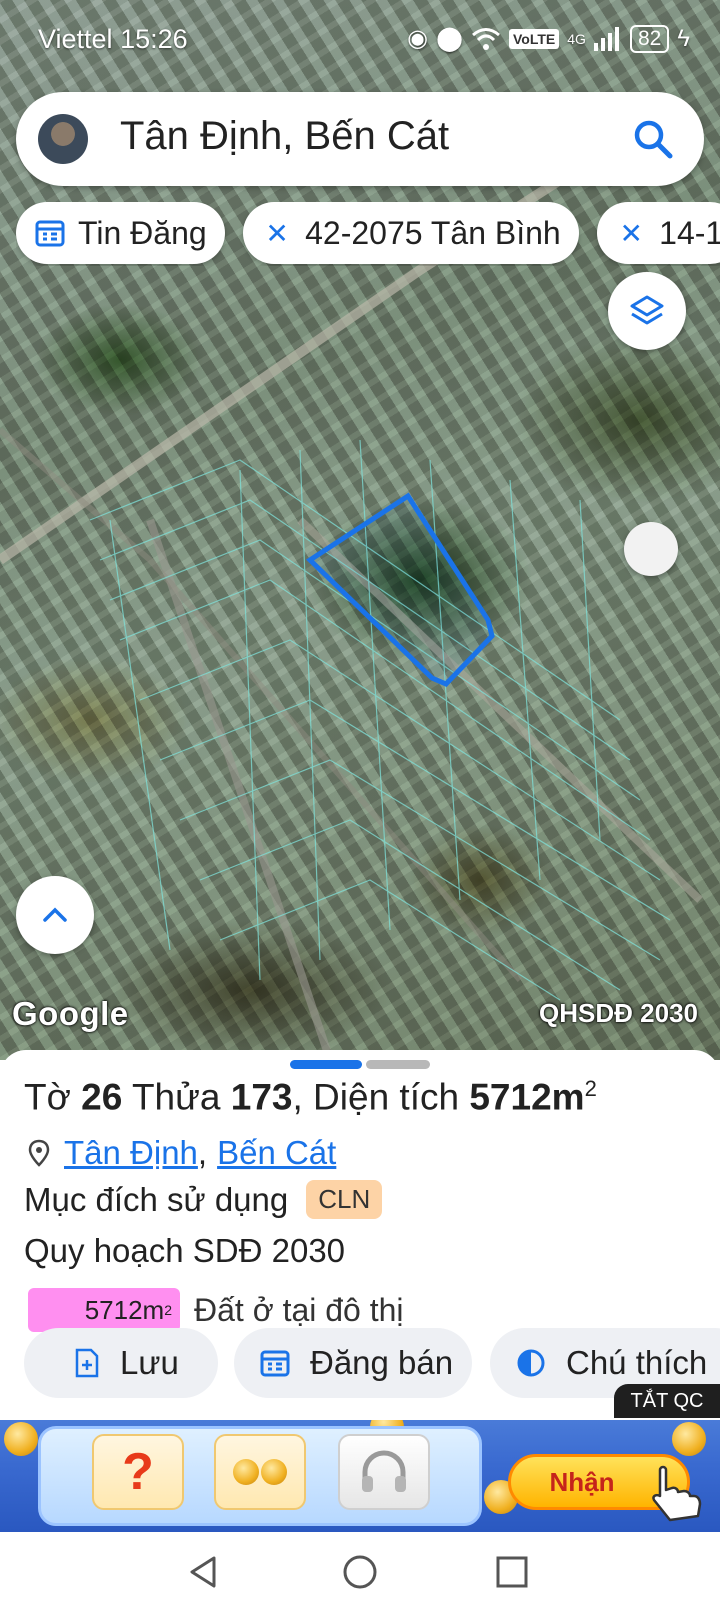 The width and height of the screenshot is (720, 1610). I want to click on post-sale-label: Đăng bán, so click(382, 1362).